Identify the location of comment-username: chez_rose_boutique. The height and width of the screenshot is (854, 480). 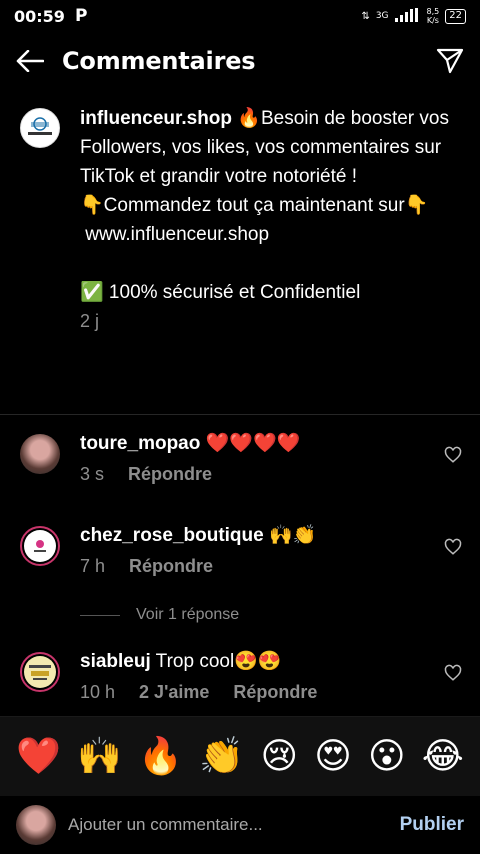
(172, 535).